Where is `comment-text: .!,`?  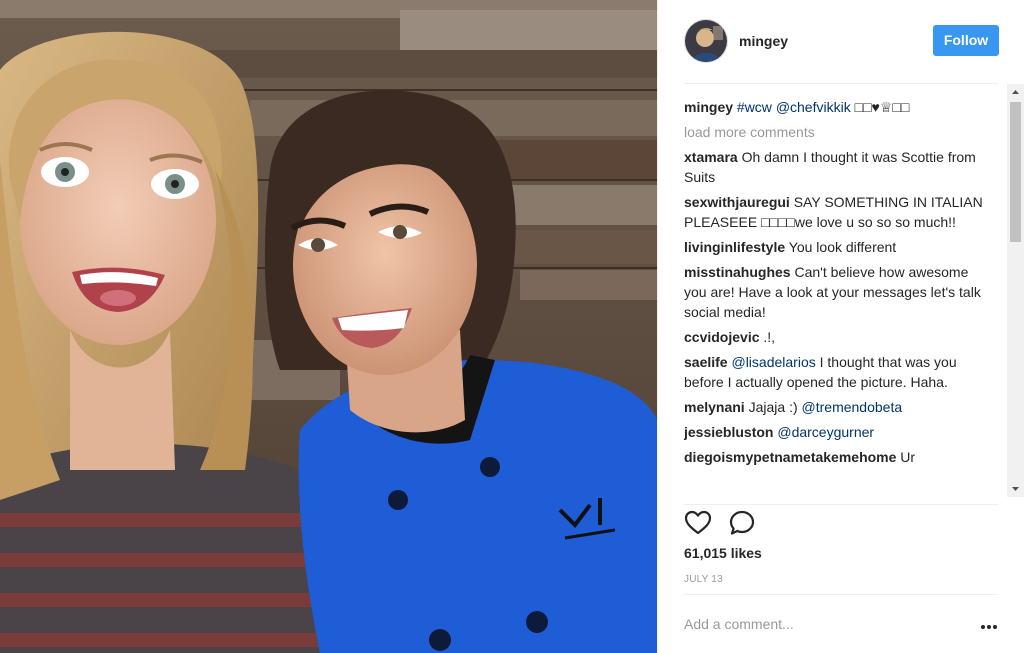 comment-text: .!, is located at coordinates (769, 337).